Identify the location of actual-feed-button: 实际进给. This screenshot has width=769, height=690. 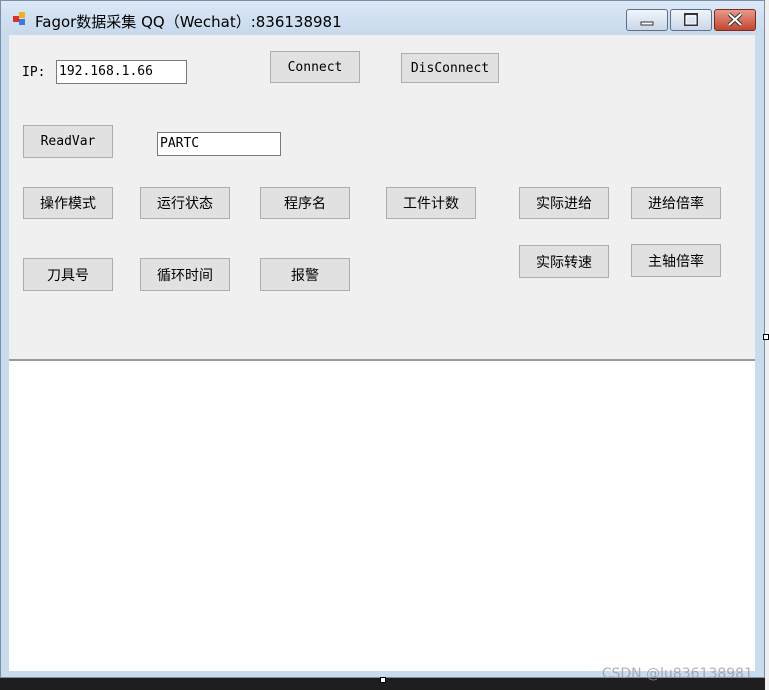
(564, 203).